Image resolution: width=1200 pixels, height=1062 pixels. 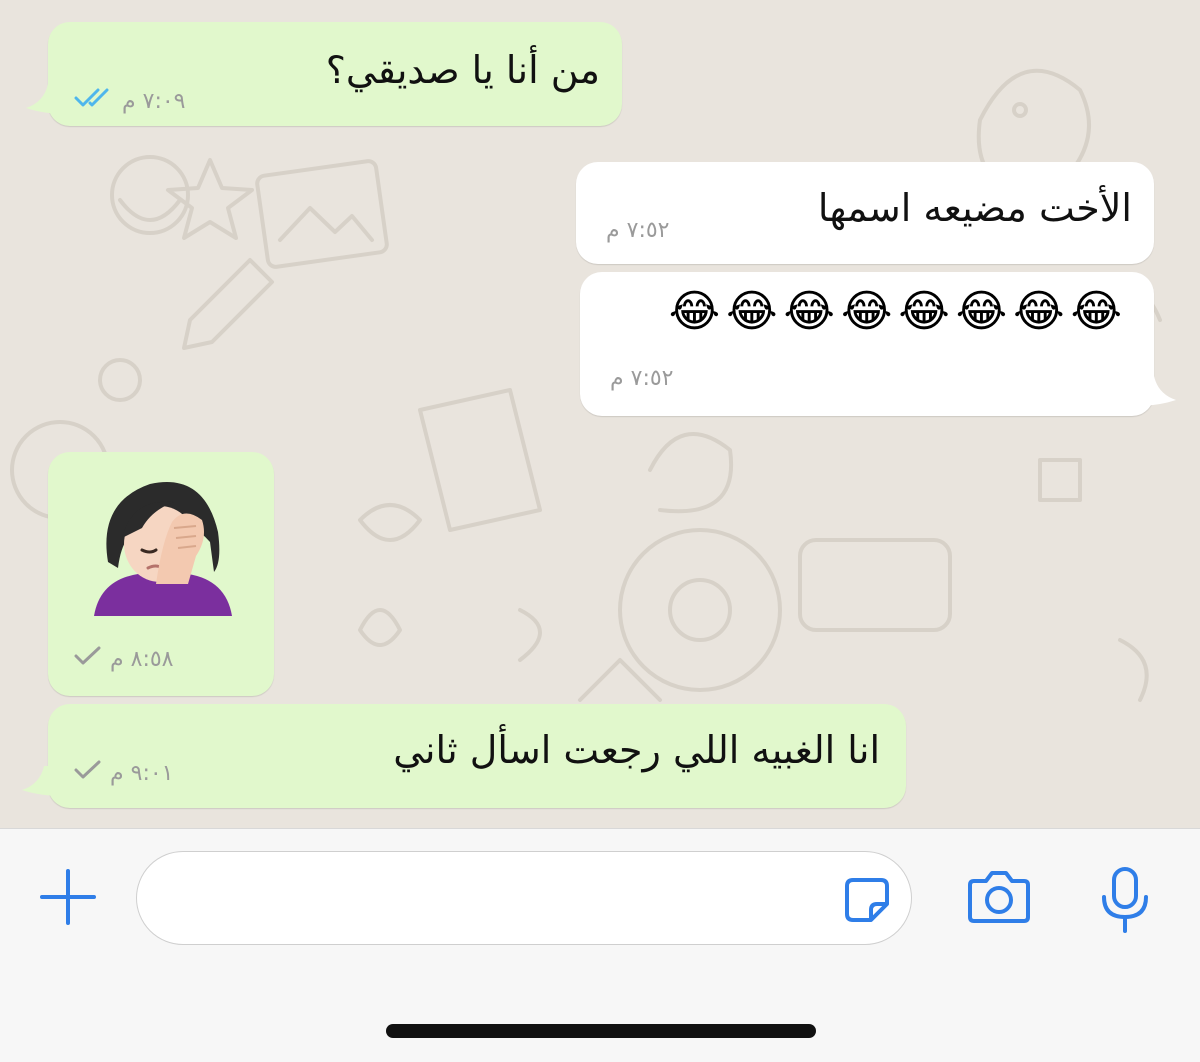 I want to click on sticker-icon, so click(x=867, y=902).